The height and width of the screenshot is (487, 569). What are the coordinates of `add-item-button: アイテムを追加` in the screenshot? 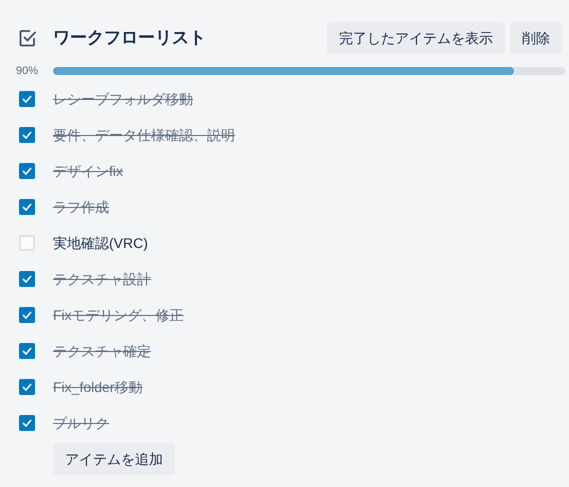 It's located at (114, 459).